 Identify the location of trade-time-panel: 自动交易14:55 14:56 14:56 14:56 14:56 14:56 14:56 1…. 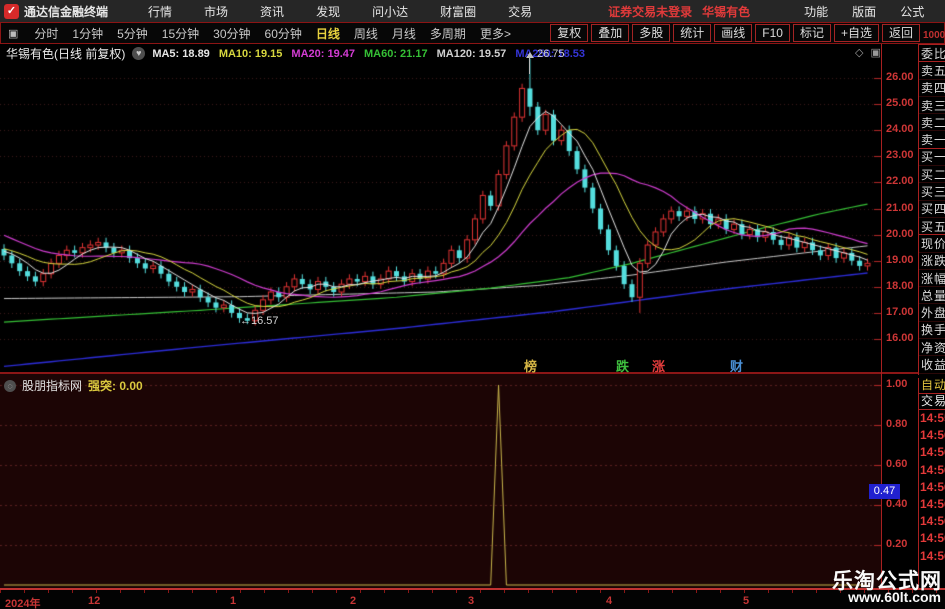
(931, 483).